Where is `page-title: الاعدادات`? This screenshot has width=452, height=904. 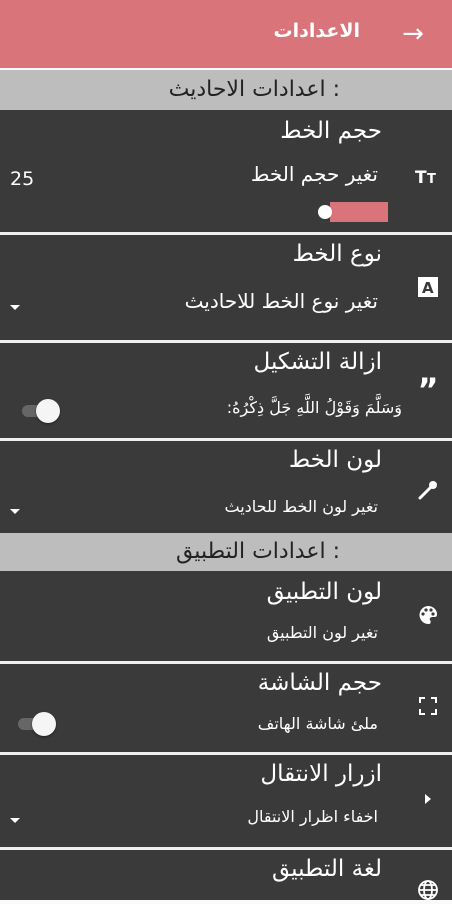 page-title: الاعدادات is located at coordinates (316, 31).